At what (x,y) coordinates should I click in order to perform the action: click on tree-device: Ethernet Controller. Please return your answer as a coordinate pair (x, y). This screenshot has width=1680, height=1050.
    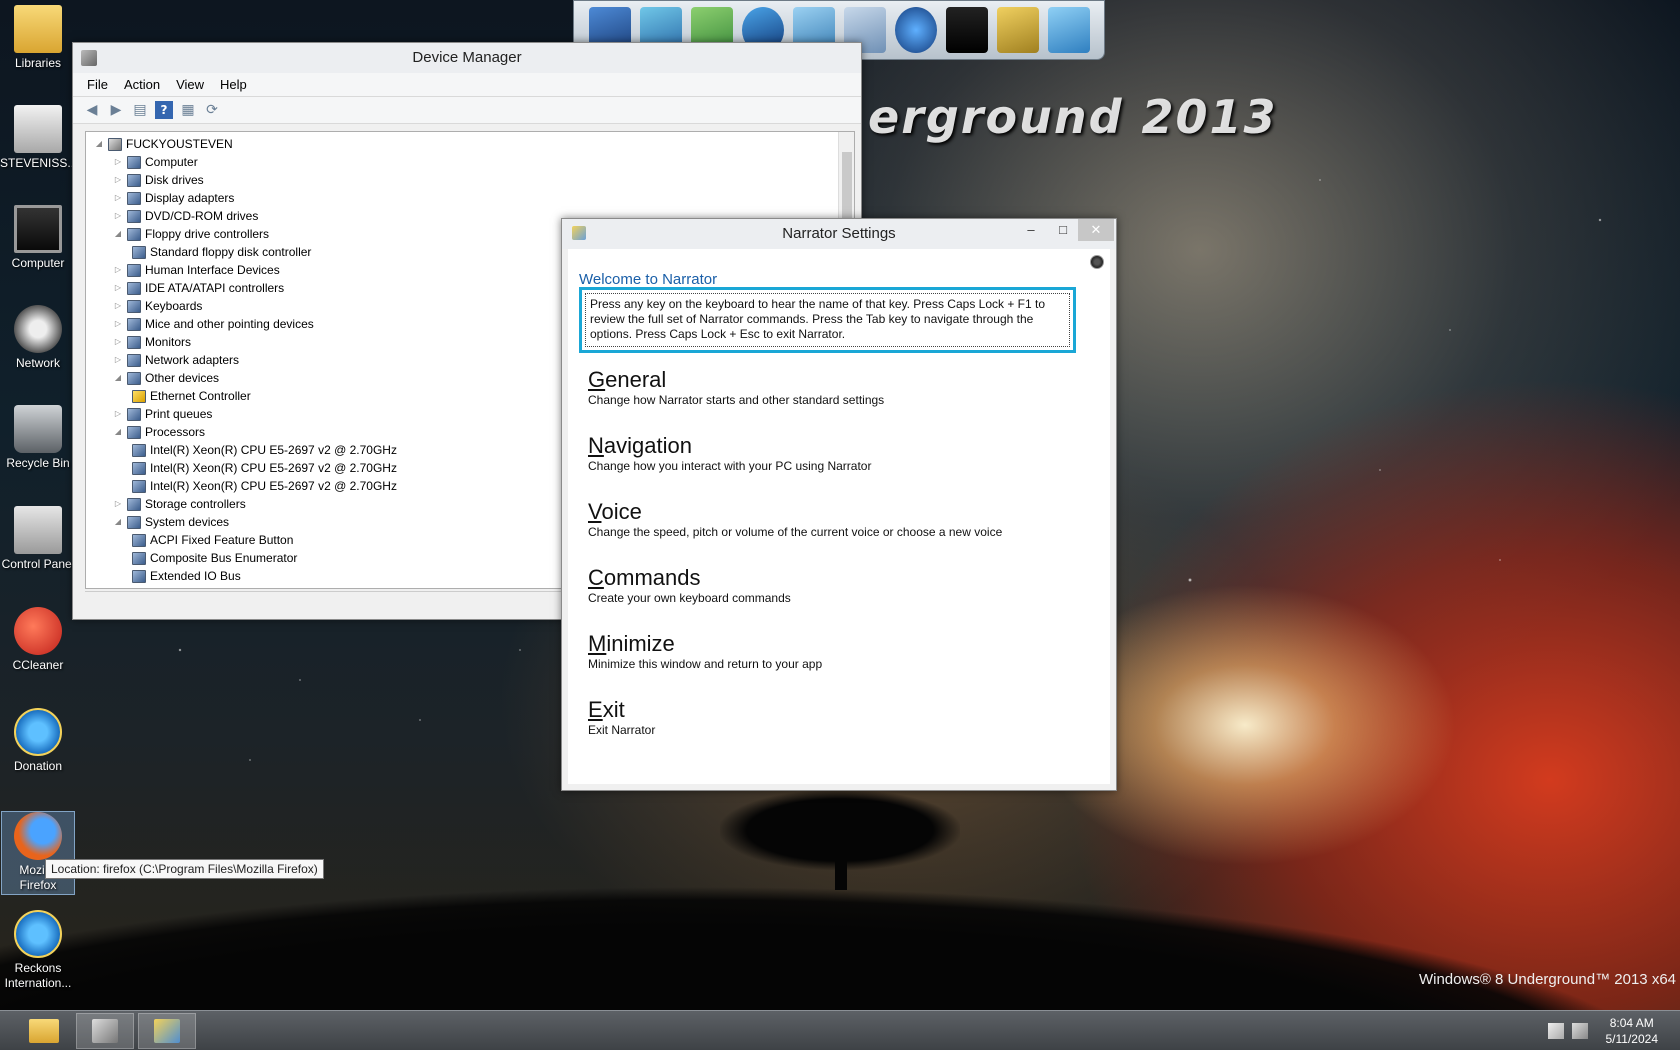
    Looking at the image, I should click on (191, 396).